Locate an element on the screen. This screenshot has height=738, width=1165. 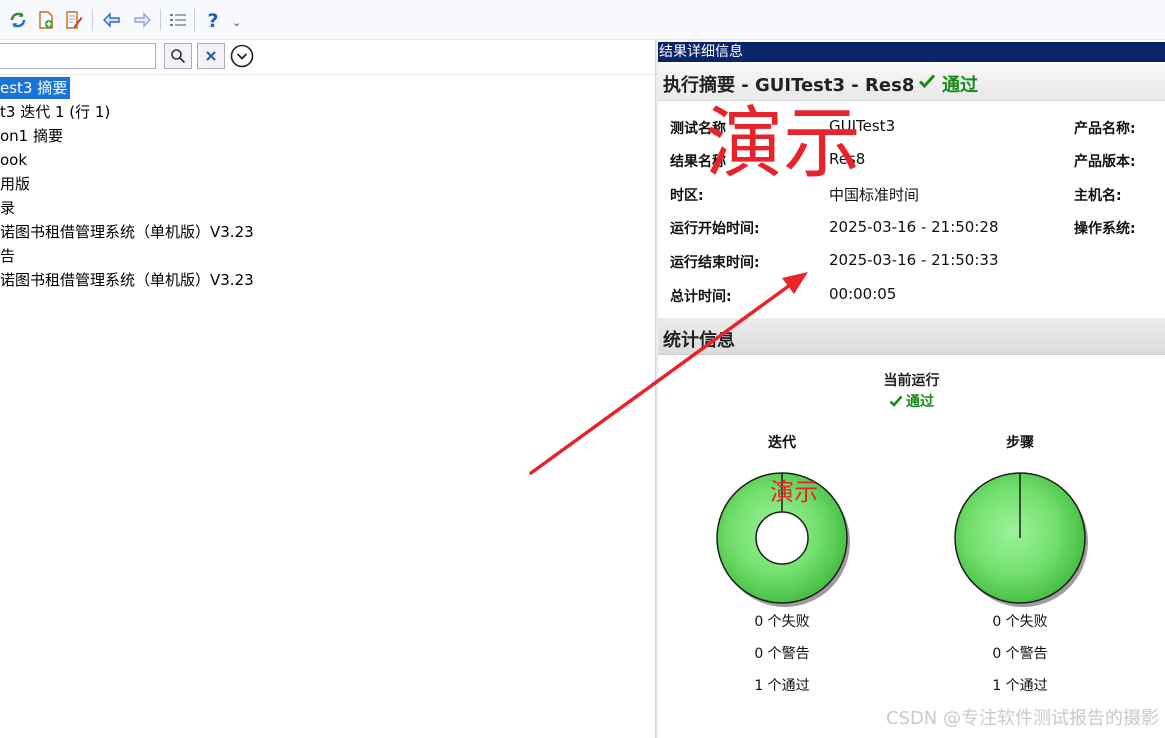
summary-title: 执行摘要 - GUITest3 - Res8 is located at coordinates (789, 85).